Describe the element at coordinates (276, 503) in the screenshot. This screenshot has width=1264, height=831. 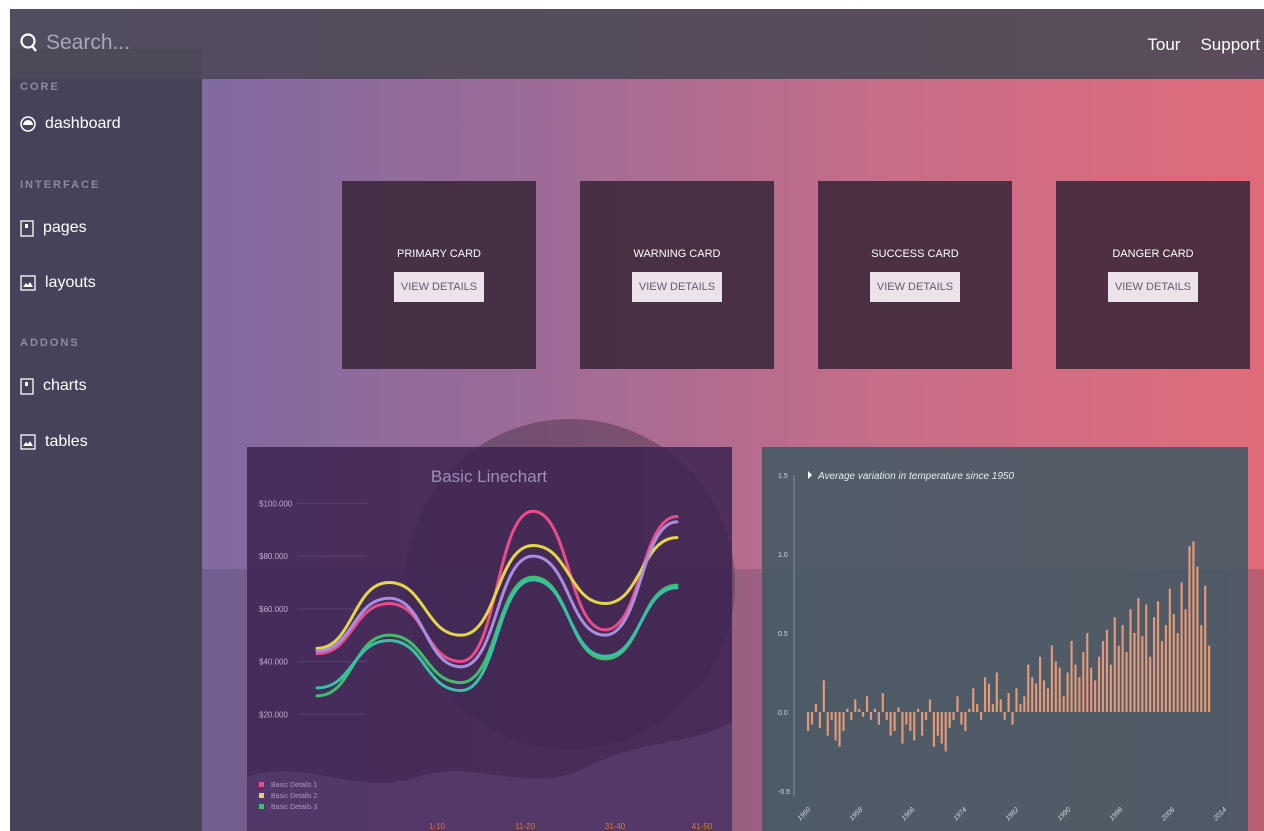
I see `y-tick-label: $100.000` at that location.